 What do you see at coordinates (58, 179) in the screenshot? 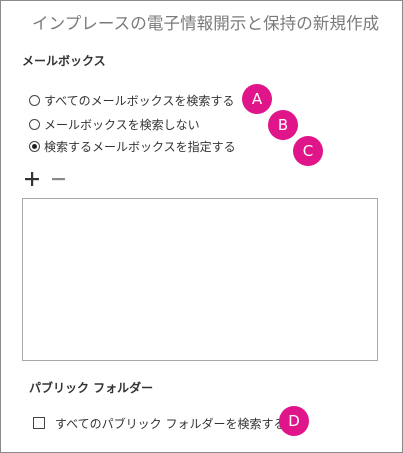
I see `minus-icon` at bounding box center [58, 179].